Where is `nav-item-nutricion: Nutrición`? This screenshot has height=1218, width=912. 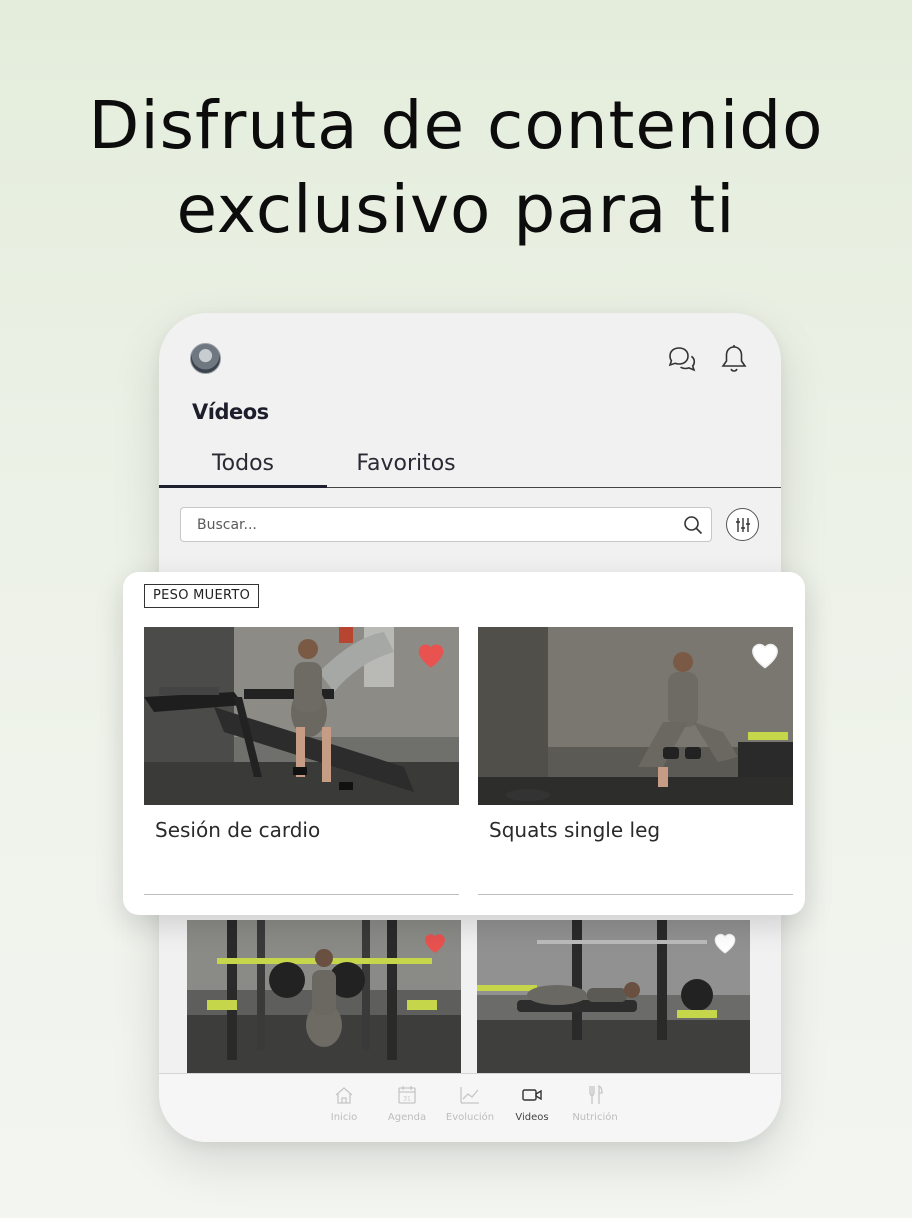 nav-item-nutricion: Nutrición is located at coordinates (595, 1103).